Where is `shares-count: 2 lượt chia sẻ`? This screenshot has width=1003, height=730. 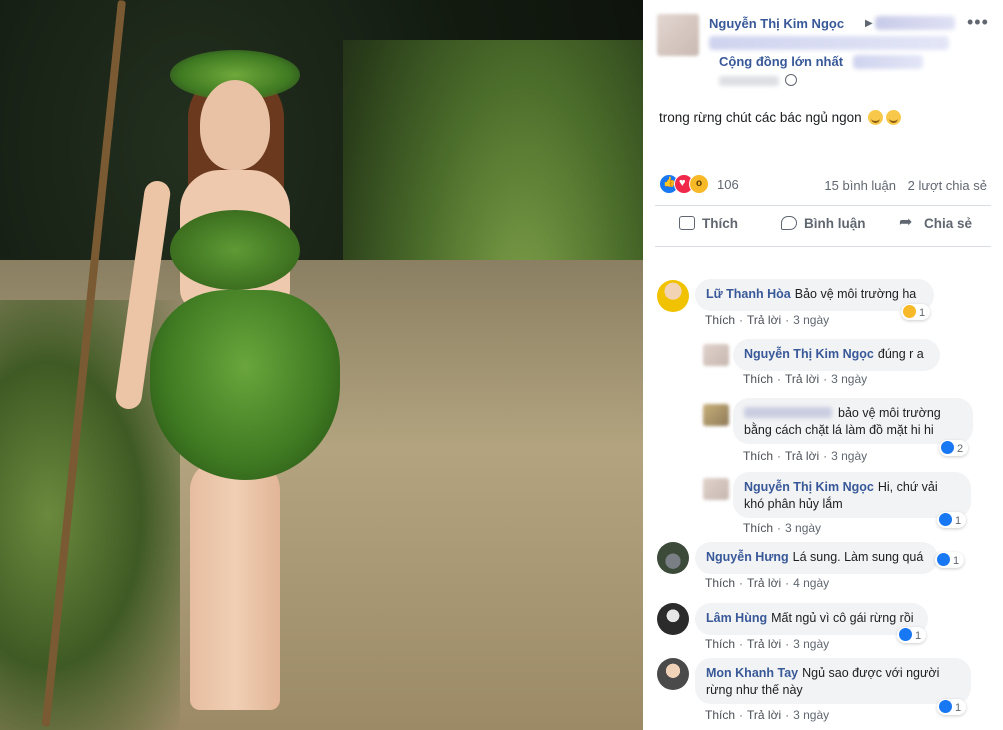 shares-count: 2 lượt chia sẻ is located at coordinates (947, 185).